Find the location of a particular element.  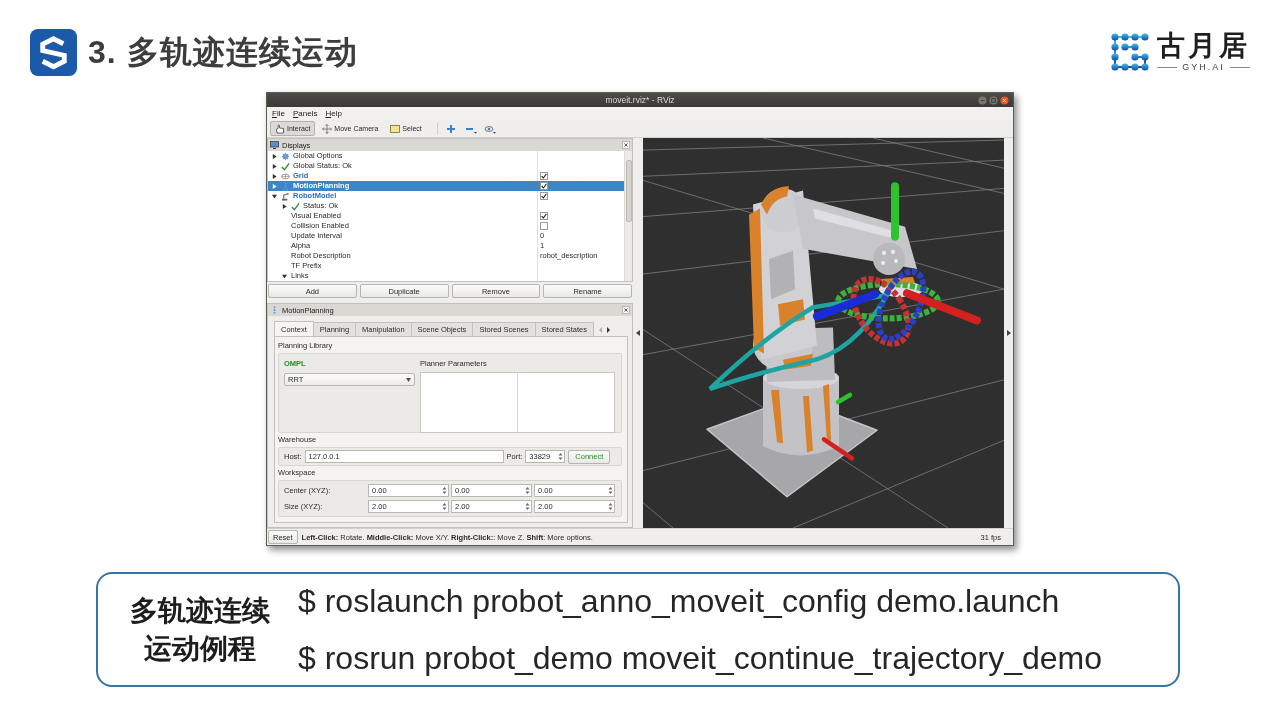

rectangle-icon is located at coordinates (395, 128).